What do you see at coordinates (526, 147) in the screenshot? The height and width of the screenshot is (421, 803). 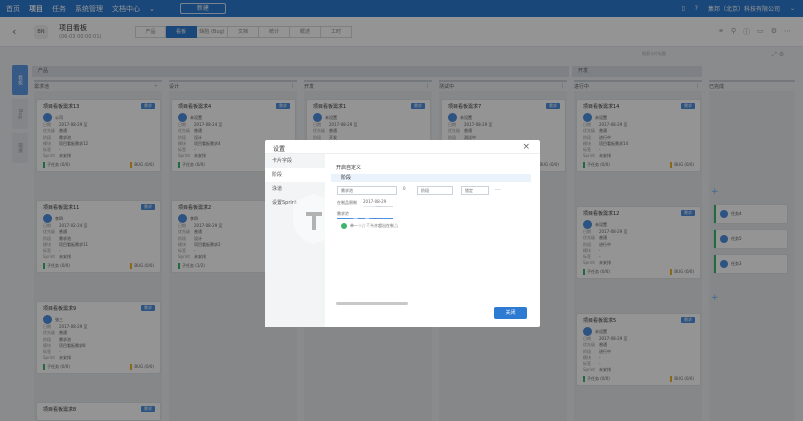 I see `close-icon: ×` at bounding box center [526, 147].